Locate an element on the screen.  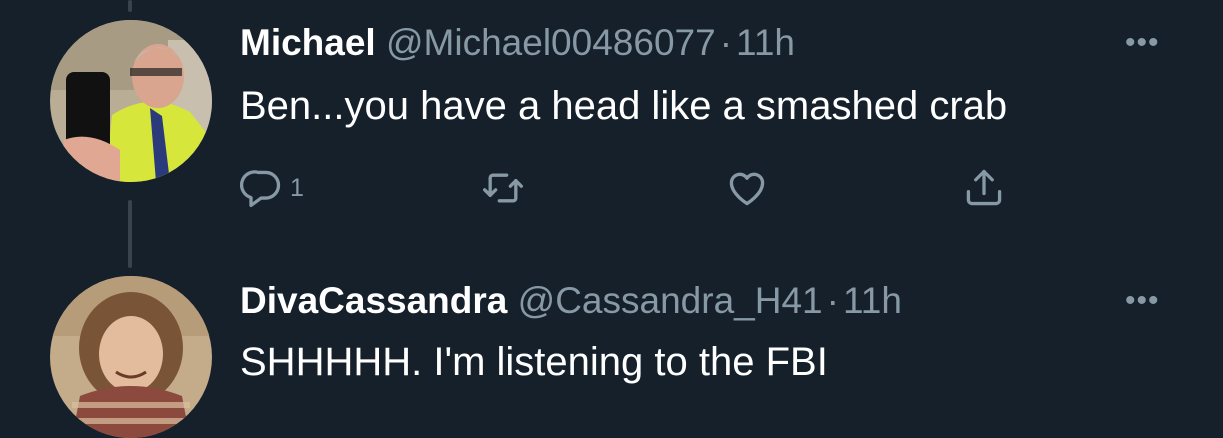
tweet-header: Michael @Michael00486077 · 11h is located at coordinates (517, 42).